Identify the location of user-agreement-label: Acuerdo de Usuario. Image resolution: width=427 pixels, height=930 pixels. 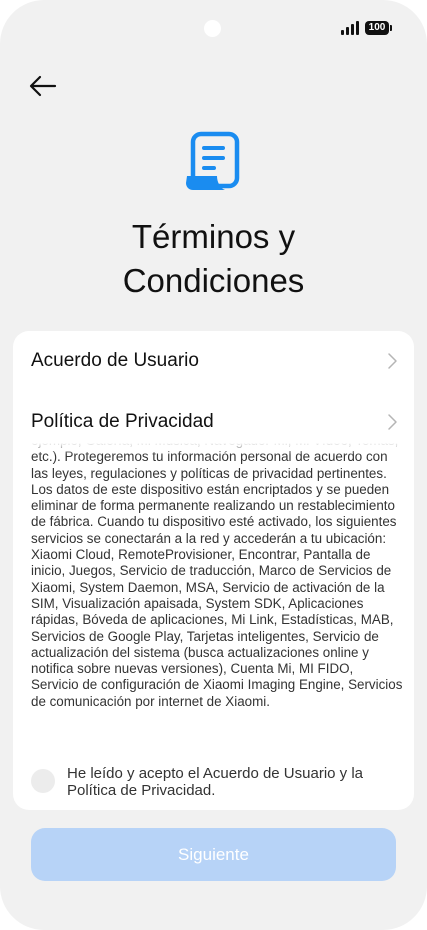
(115, 360).